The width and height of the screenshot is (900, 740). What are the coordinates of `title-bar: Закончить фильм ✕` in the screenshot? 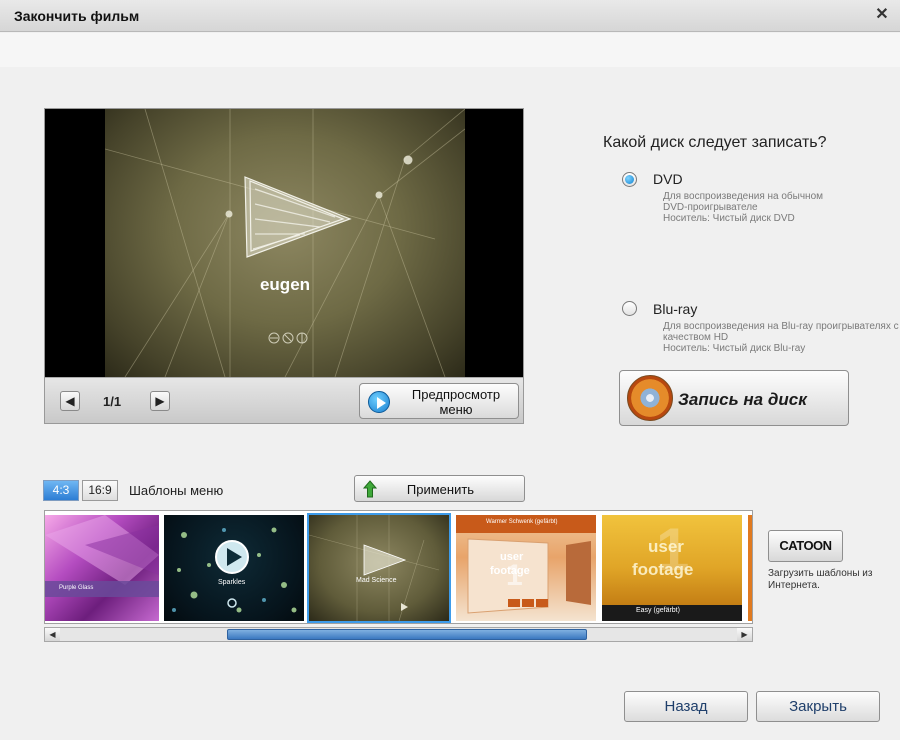 It's located at (450, 16).